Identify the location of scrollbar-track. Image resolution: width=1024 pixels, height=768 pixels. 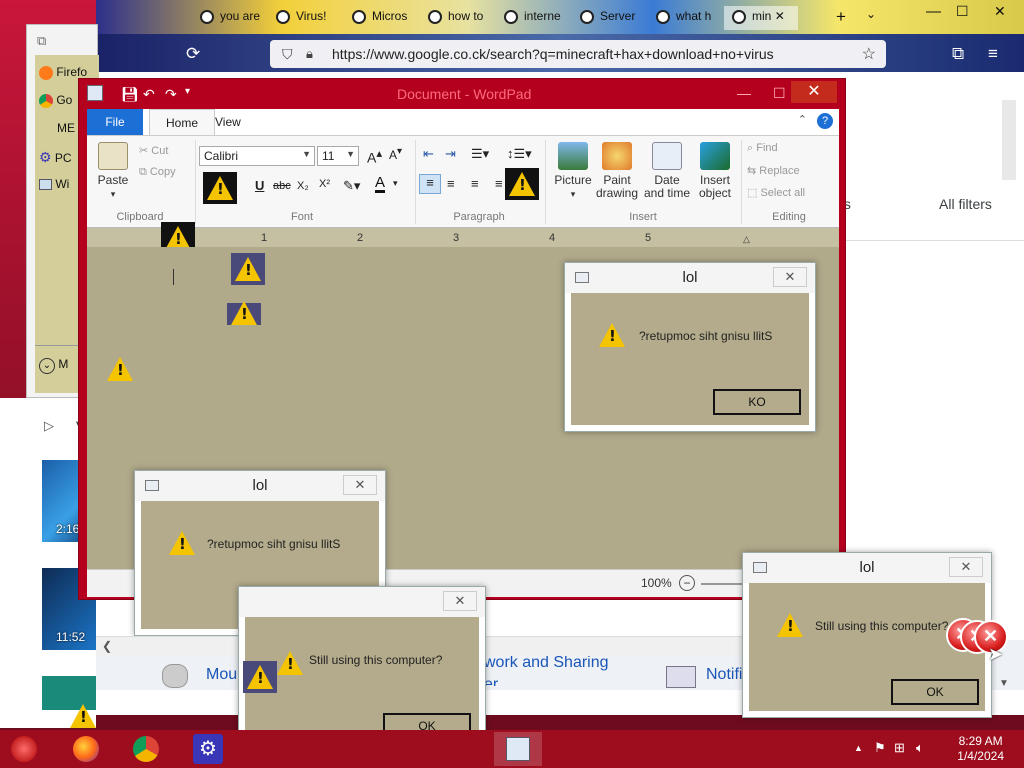
(1009, 140).